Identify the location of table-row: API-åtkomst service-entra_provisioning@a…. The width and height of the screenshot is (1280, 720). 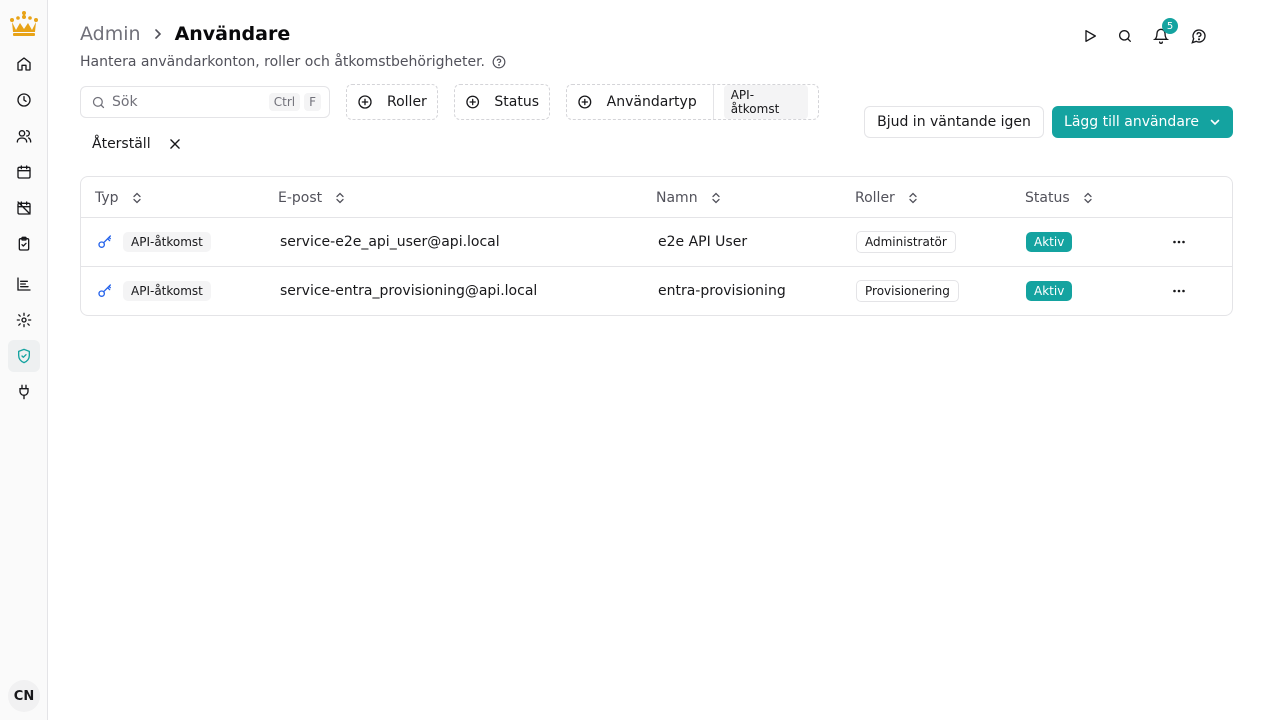
(656, 291).